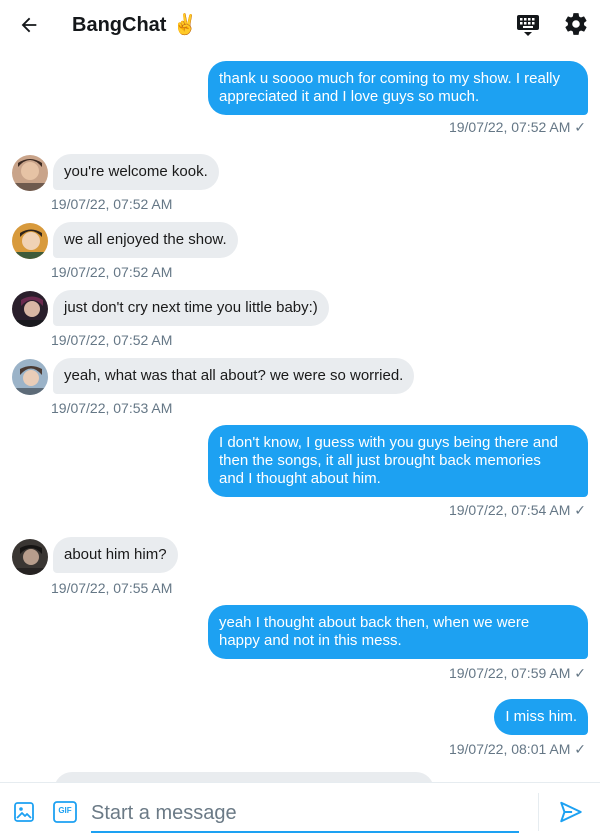 This screenshot has height=840, width=600. Describe the element at coordinates (305, 814) in the screenshot. I see `message-input` at that location.